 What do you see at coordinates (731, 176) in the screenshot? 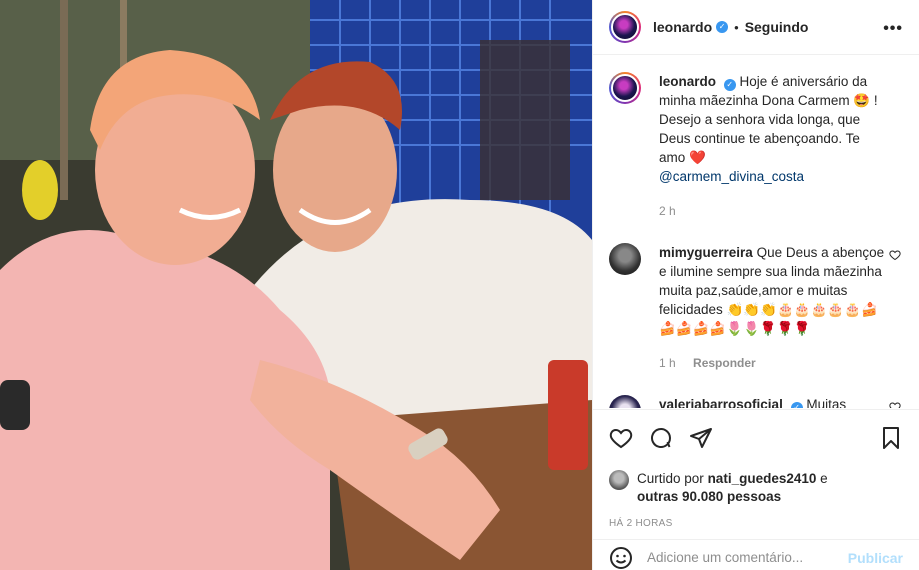
I see `caption-mention-link: @carmem_divina_costa` at bounding box center [731, 176].